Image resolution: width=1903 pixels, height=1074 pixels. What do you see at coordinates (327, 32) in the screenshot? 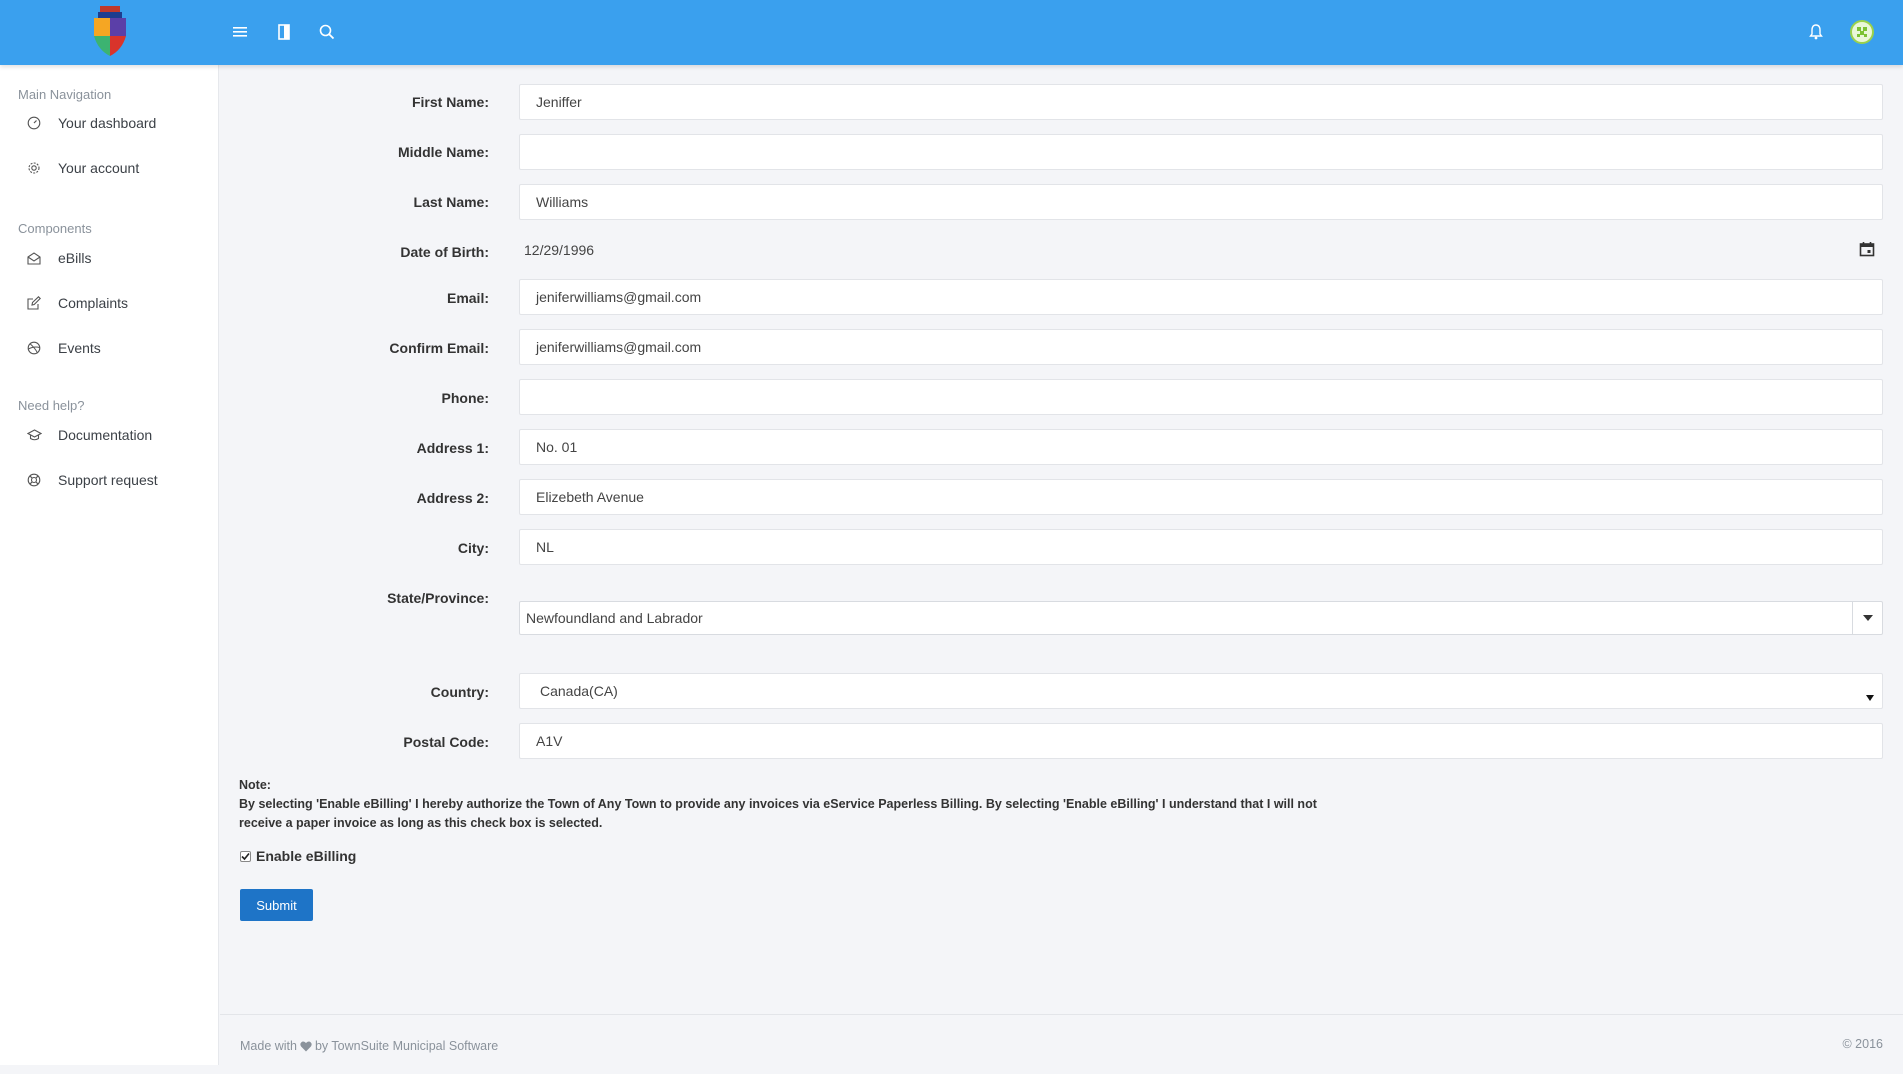
I see `search-icon` at bounding box center [327, 32].